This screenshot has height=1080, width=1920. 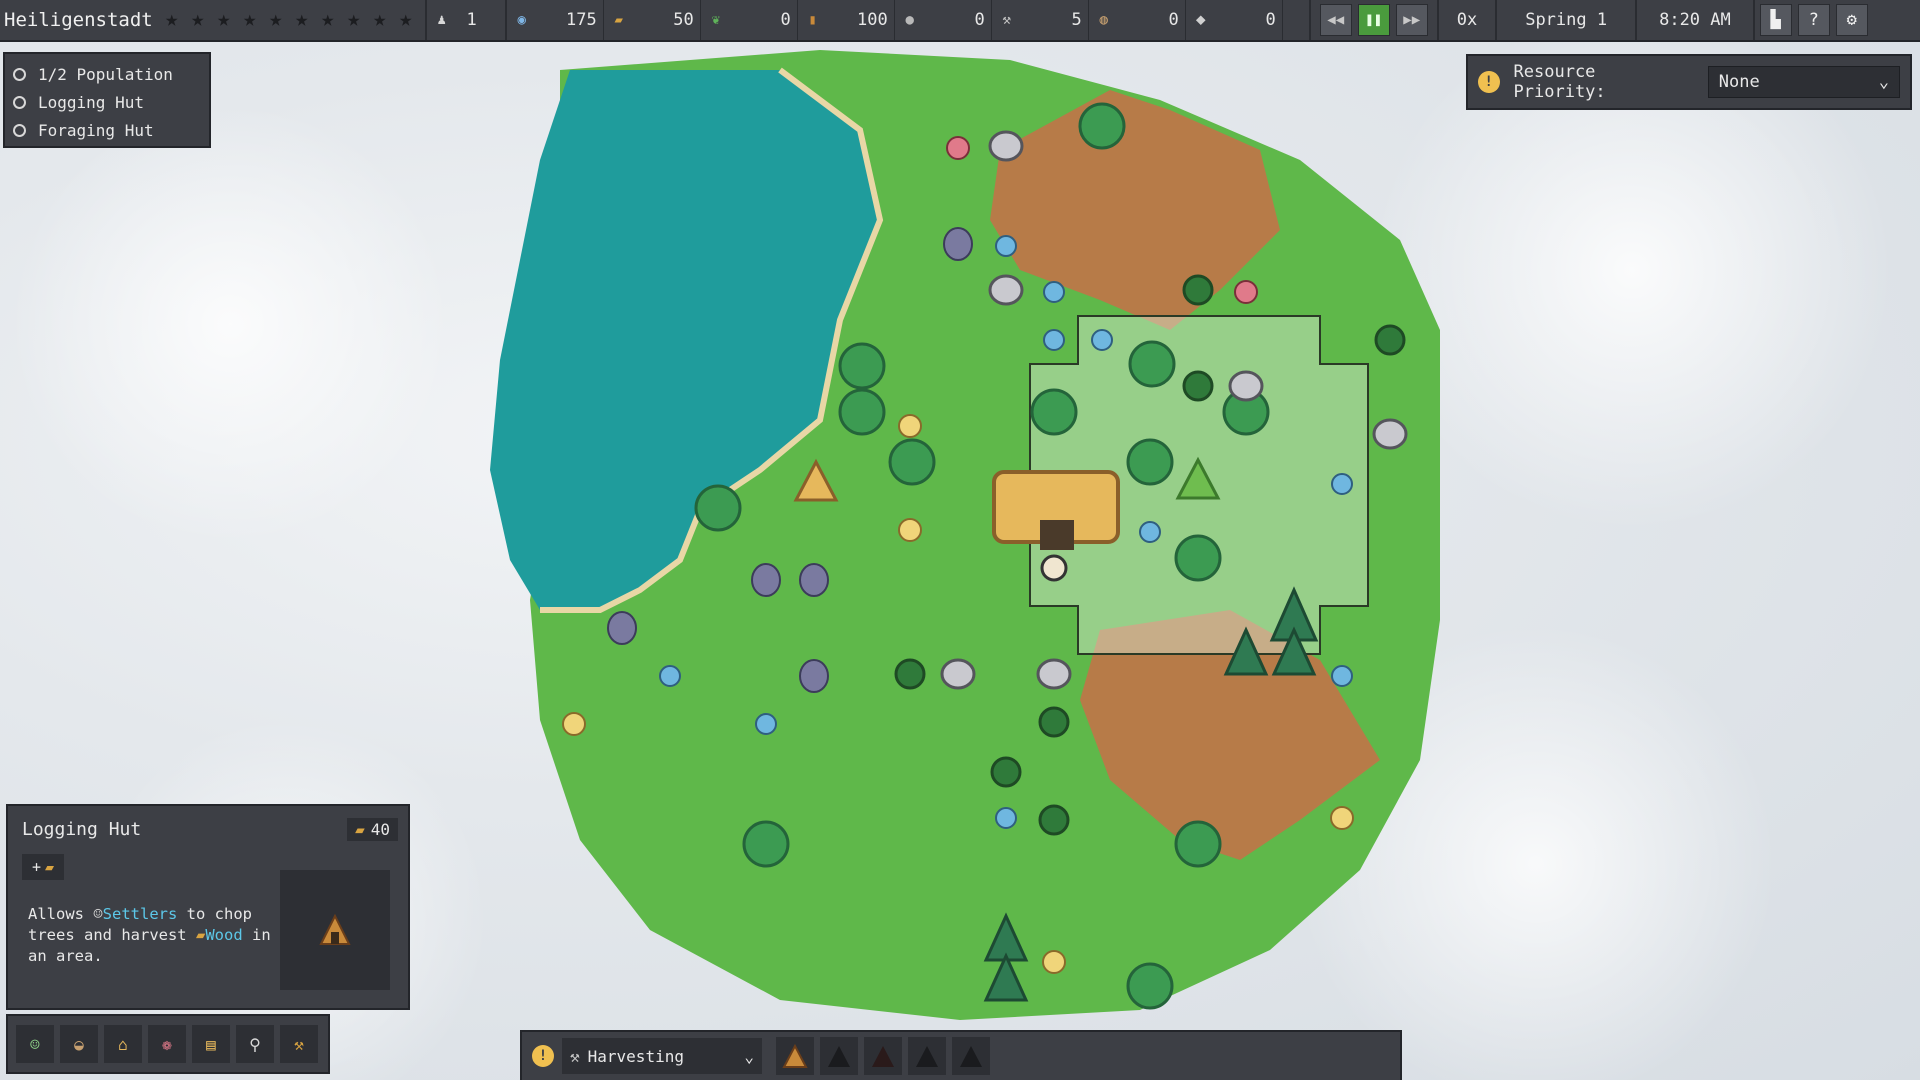 I want to click on category-dropdown: ⚒ Harvesting ⌄, so click(x=662, y=1056).